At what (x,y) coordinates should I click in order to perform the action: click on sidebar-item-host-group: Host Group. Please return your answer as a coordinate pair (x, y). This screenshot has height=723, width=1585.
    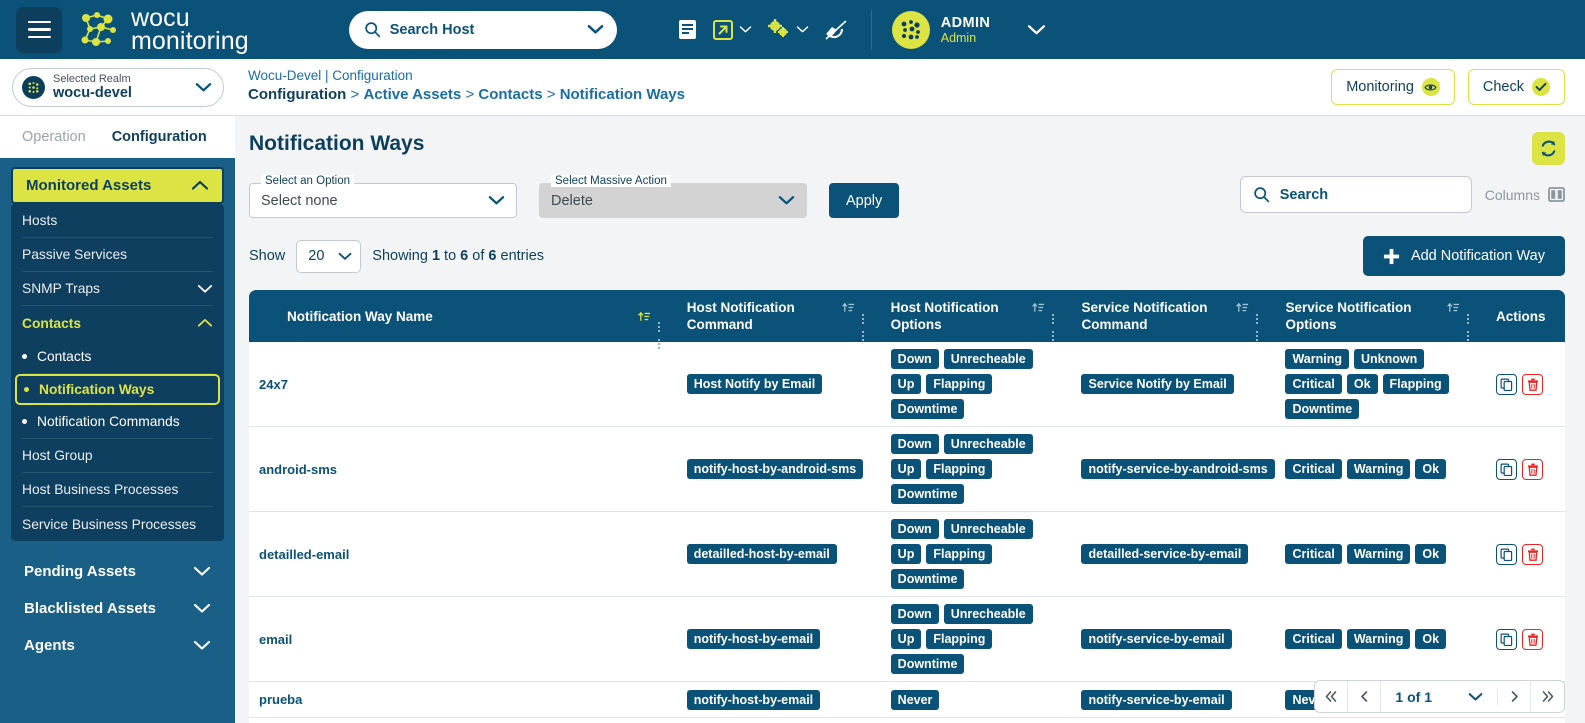
    Looking at the image, I should click on (117, 456).